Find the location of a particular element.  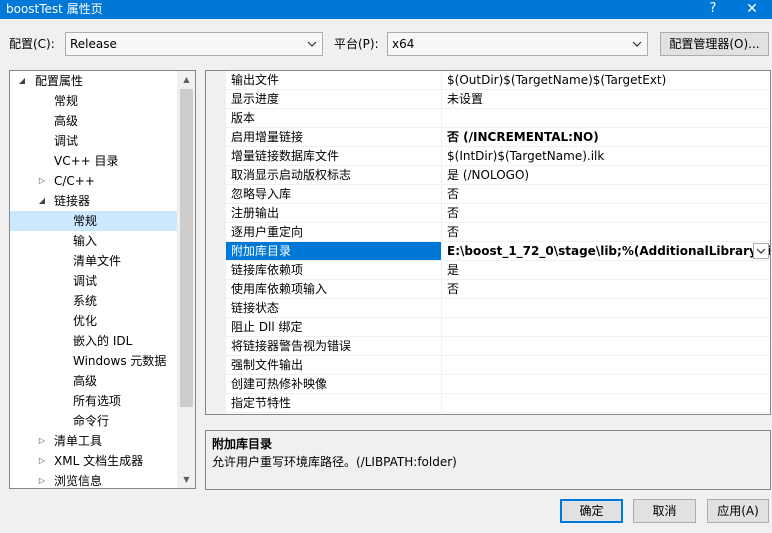

tree-item-browse-info: ▷ 浏览信息 is located at coordinates (93, 479).